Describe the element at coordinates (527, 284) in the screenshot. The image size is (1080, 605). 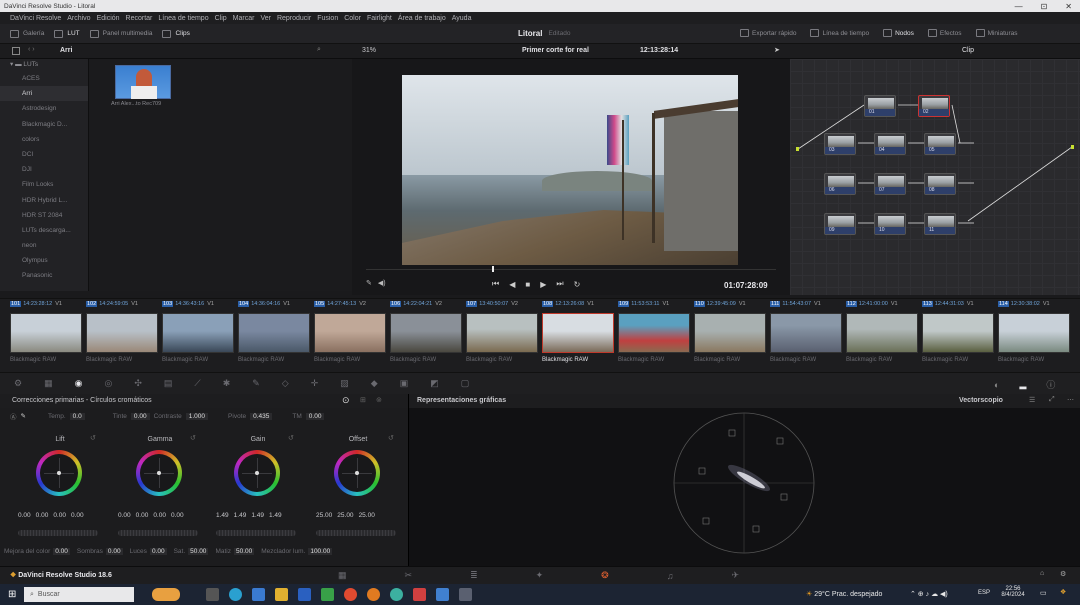
I see `stop-icon: ■` at that location.